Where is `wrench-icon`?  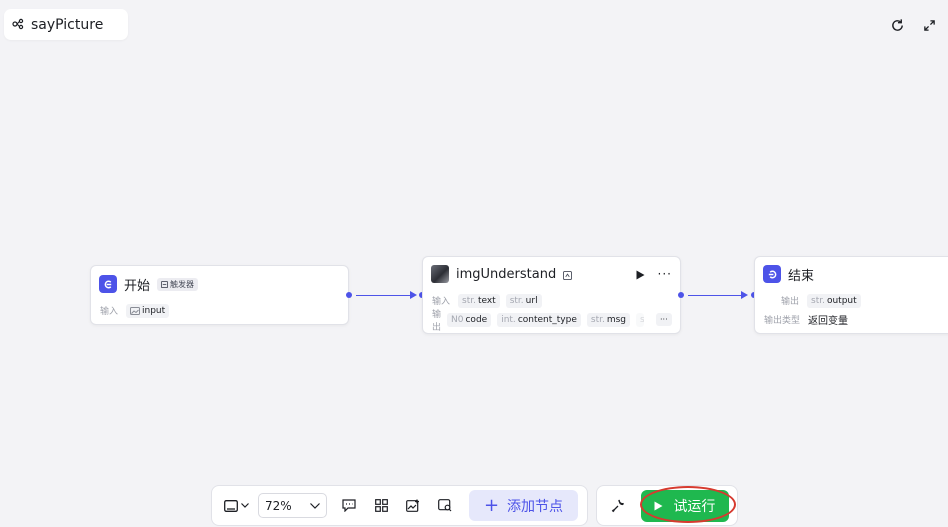 wrench-icon is located at coordinates (617, 505).